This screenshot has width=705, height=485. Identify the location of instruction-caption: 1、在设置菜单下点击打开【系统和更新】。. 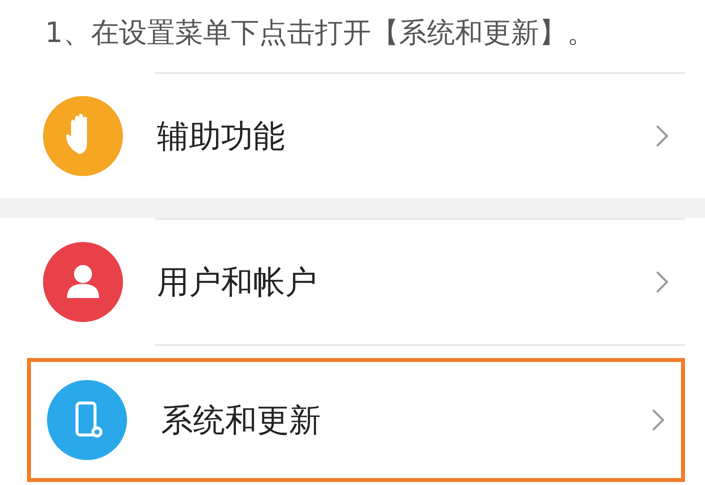
(320, 33).